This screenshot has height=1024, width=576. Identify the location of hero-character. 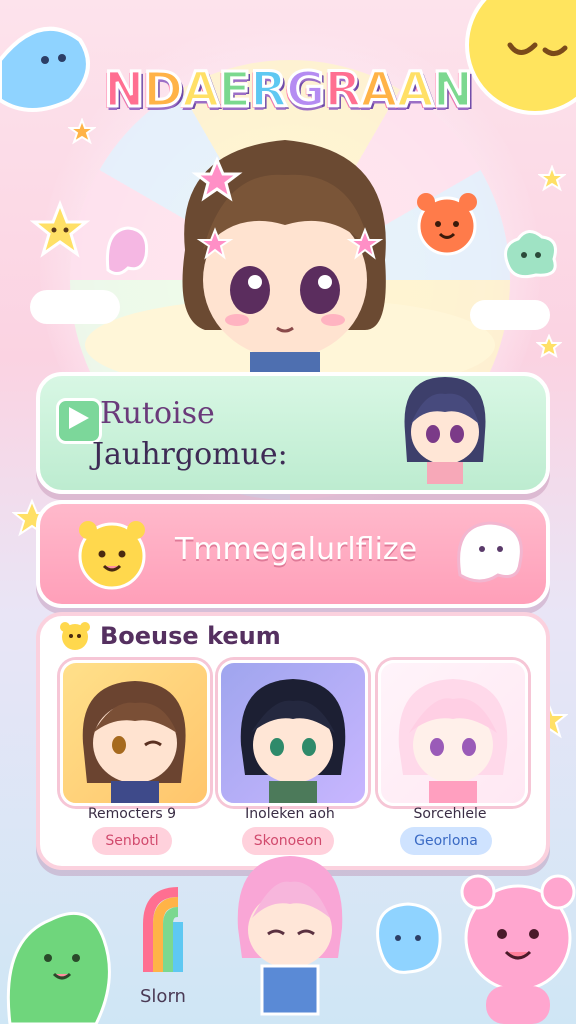
(284, 260).